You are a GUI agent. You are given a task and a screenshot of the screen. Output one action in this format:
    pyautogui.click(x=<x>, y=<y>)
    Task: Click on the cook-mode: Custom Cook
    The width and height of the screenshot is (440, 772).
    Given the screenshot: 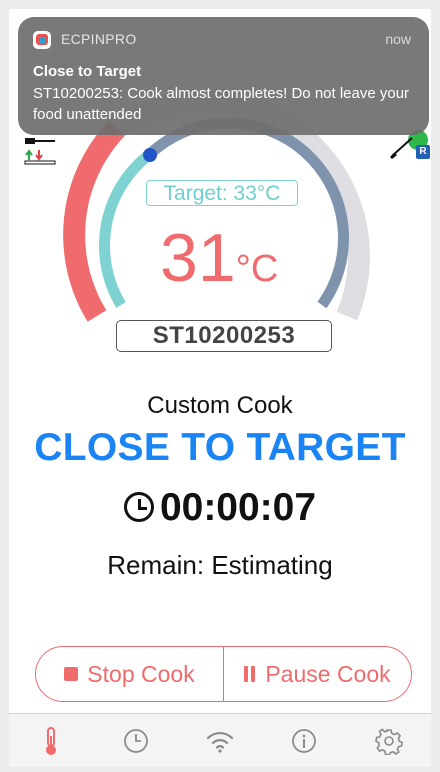 What is the action you would take?
    pyautogui.click(x=220, y=405)
    